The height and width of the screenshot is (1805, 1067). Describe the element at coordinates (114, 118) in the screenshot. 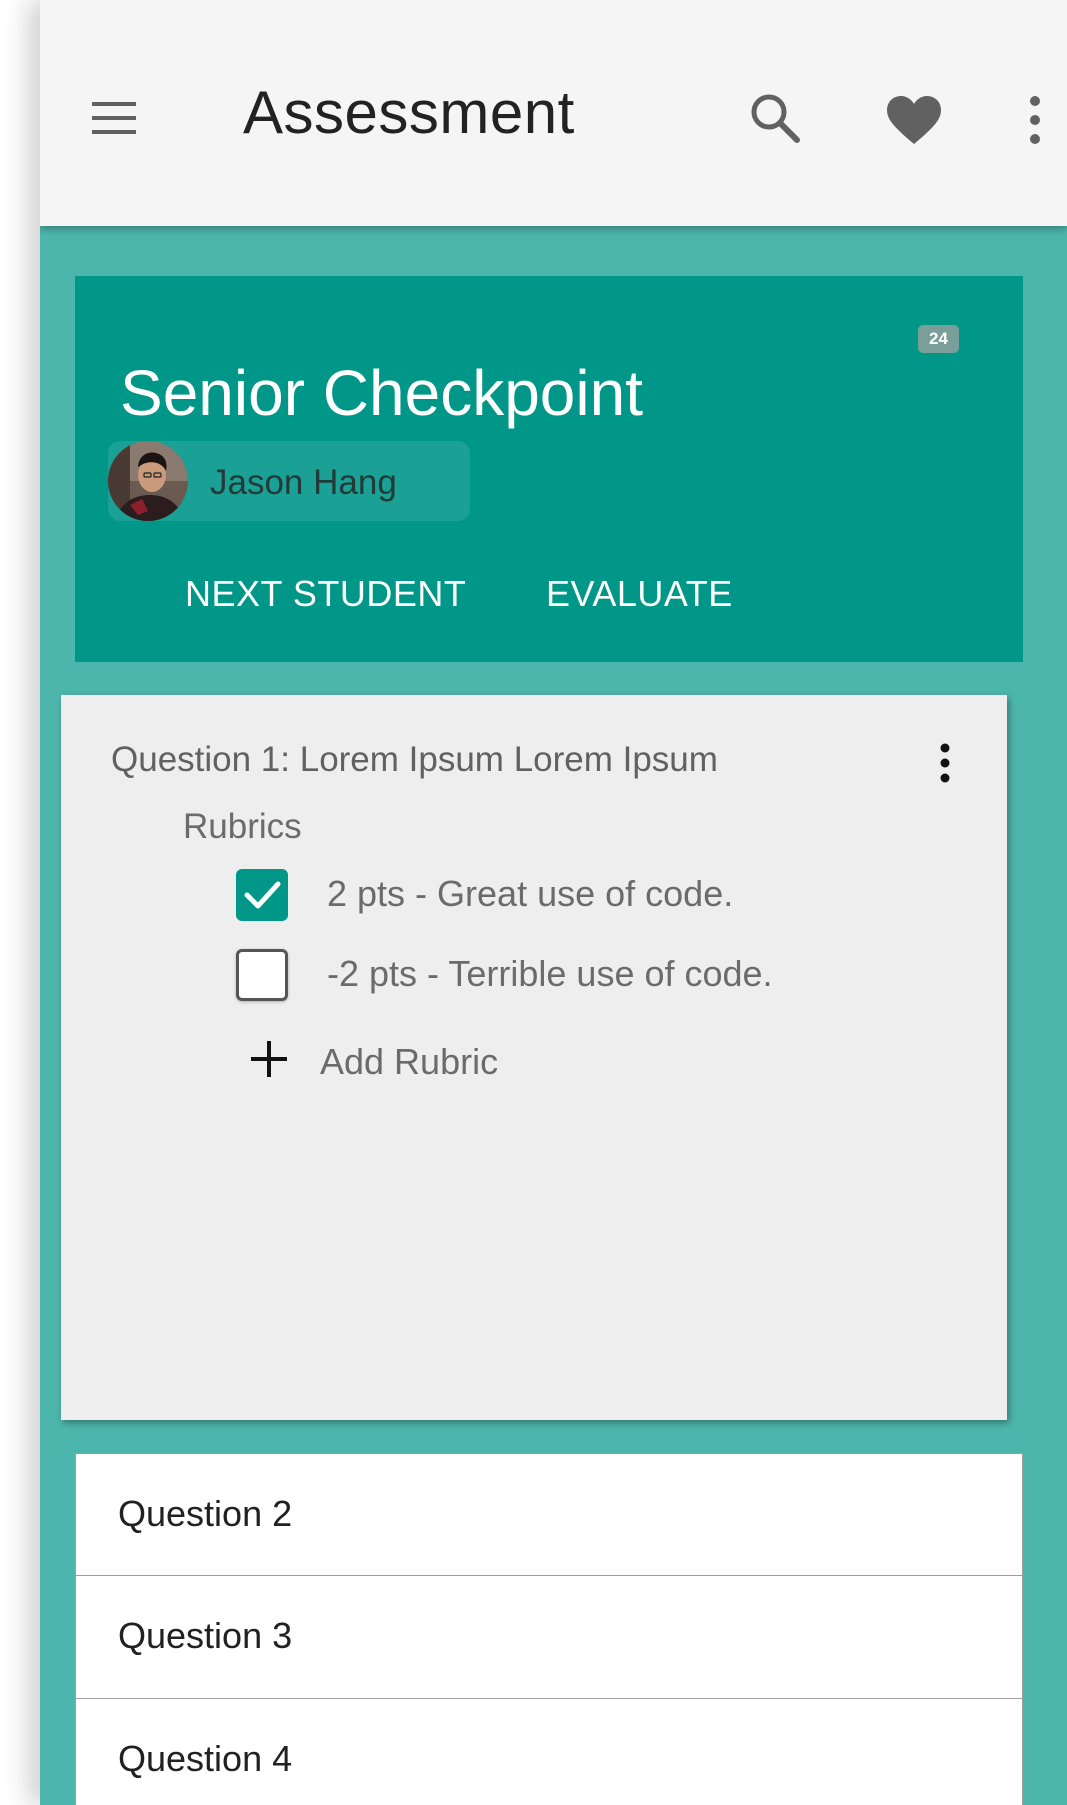

I see `menu-icon` at that location.